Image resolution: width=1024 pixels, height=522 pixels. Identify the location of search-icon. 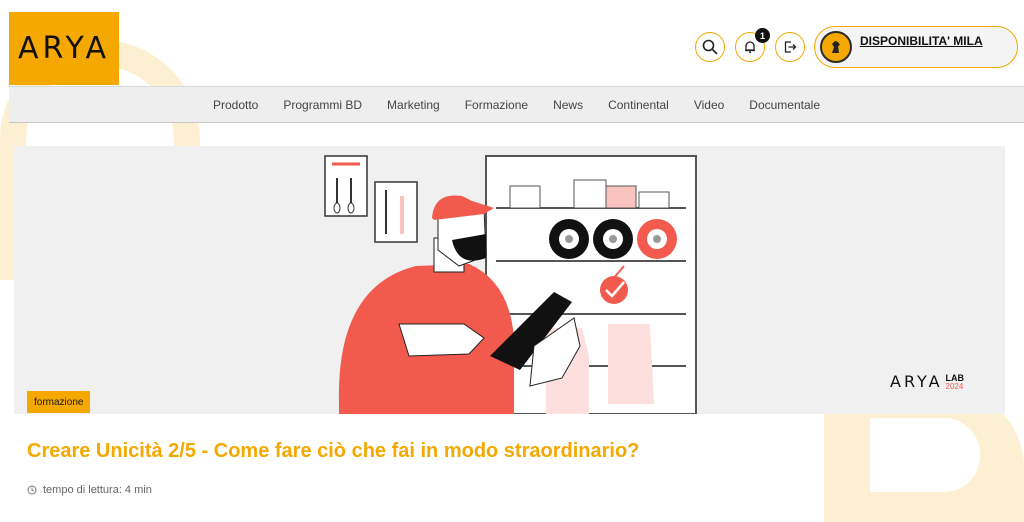
(710, 47).